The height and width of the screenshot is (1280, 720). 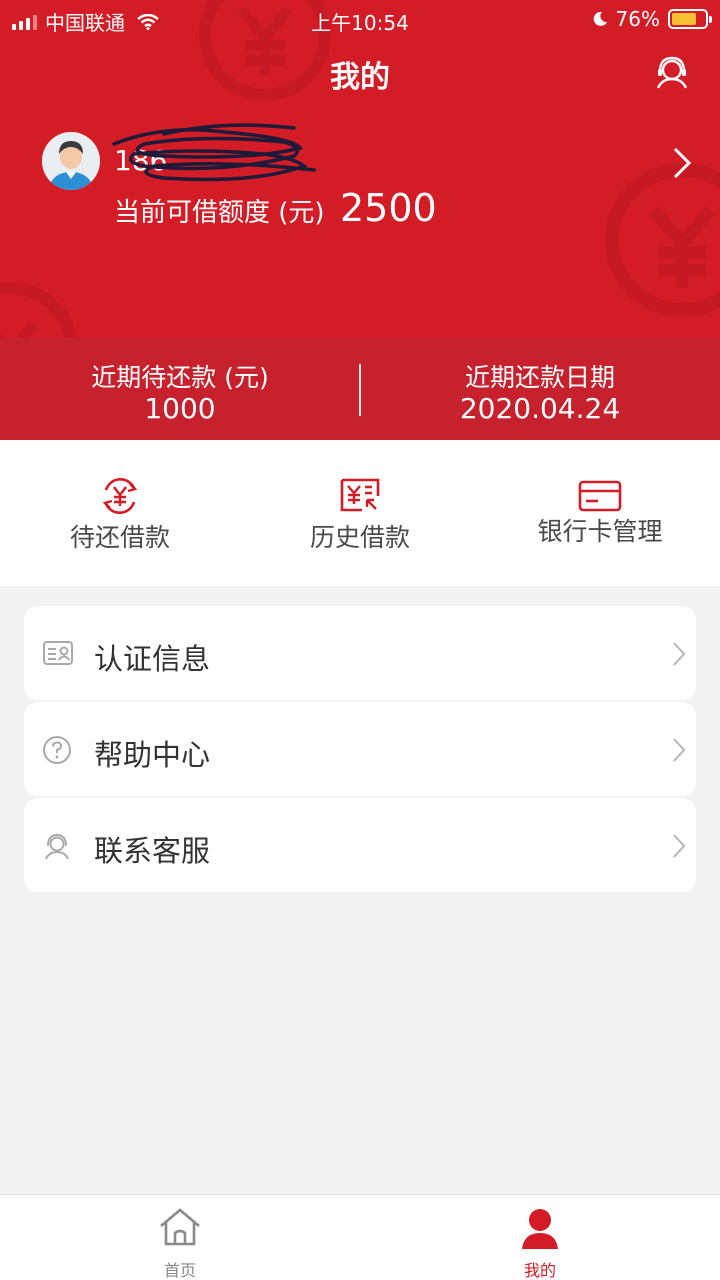 What do you see at coordinates (179, 1270) in the screenshot?
I see `tab-label: 首页` at bounding box center [179, 1270].